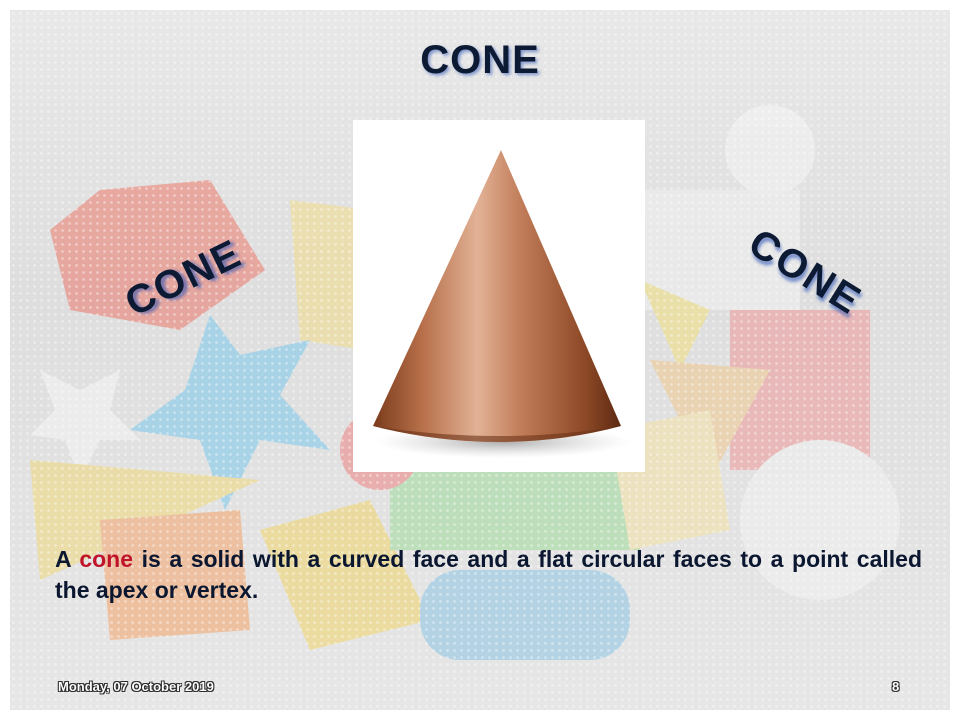 The width and height of the screenshot is (960, 720). I want to click on cone-image, so click(499, 296).